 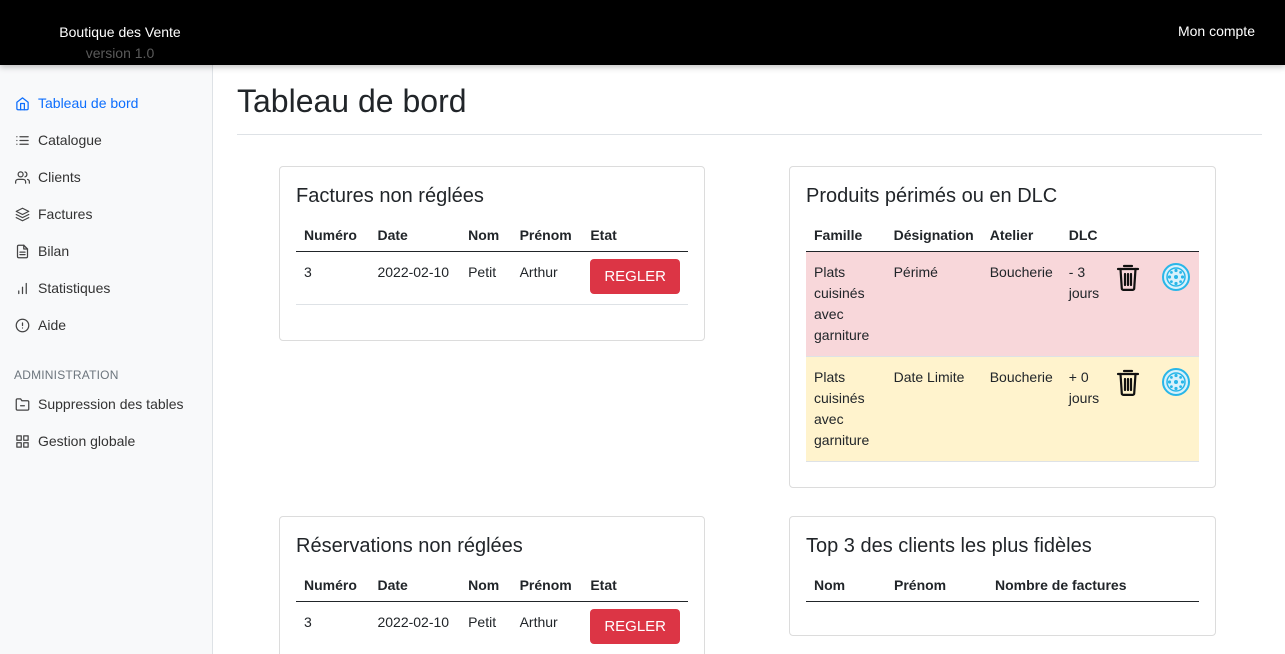 I want to click on cell-designation: Date Limite, so click(x=933, y=409).